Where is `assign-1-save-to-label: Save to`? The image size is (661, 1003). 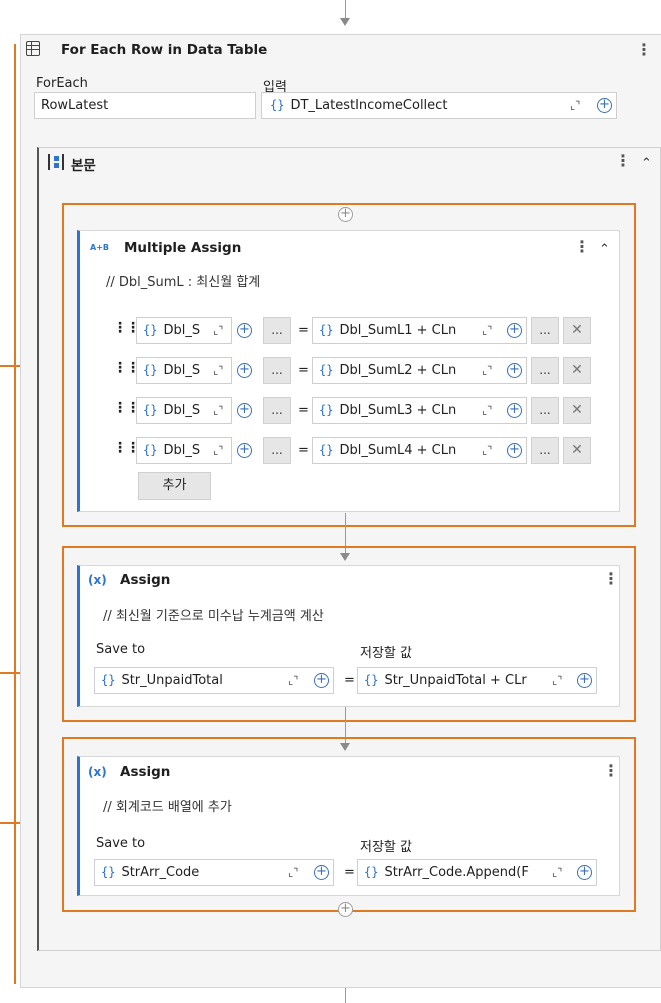 assign-1-save-to-label: Save to is located at coordinates (121, 649).